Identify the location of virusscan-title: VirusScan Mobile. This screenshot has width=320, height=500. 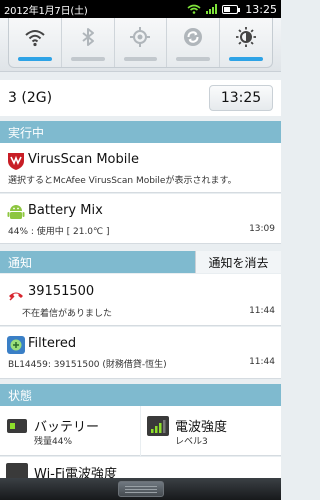
(83, 159).